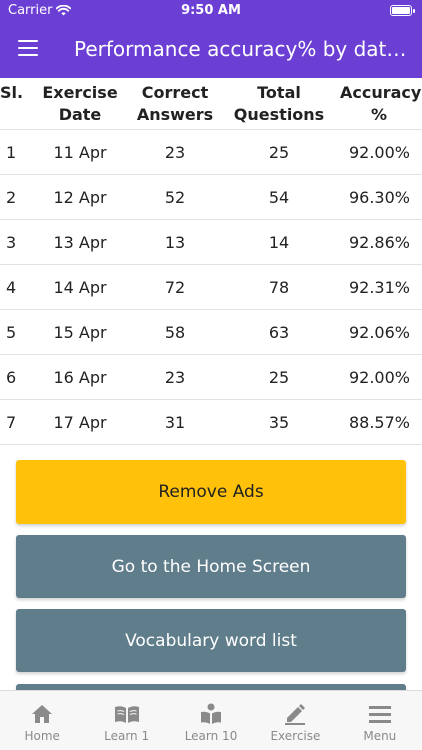 Image resolution: width=422 pixels, height=750 pixels. I want to click on table-row: 3 13 Apr 13 14 92.86%, so click(211, 242).